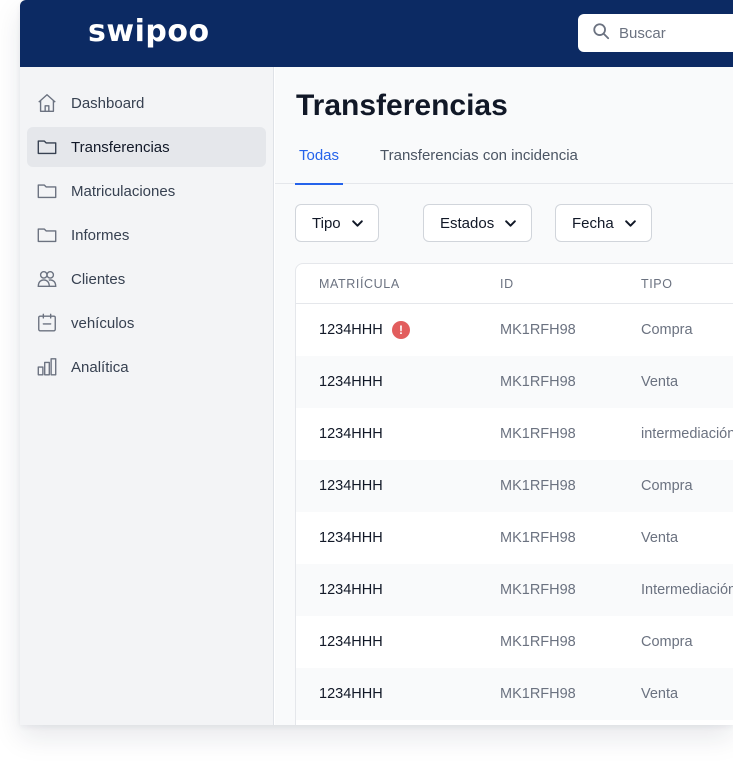  I want to click on top-bar: swipoo, so click(376, 33).